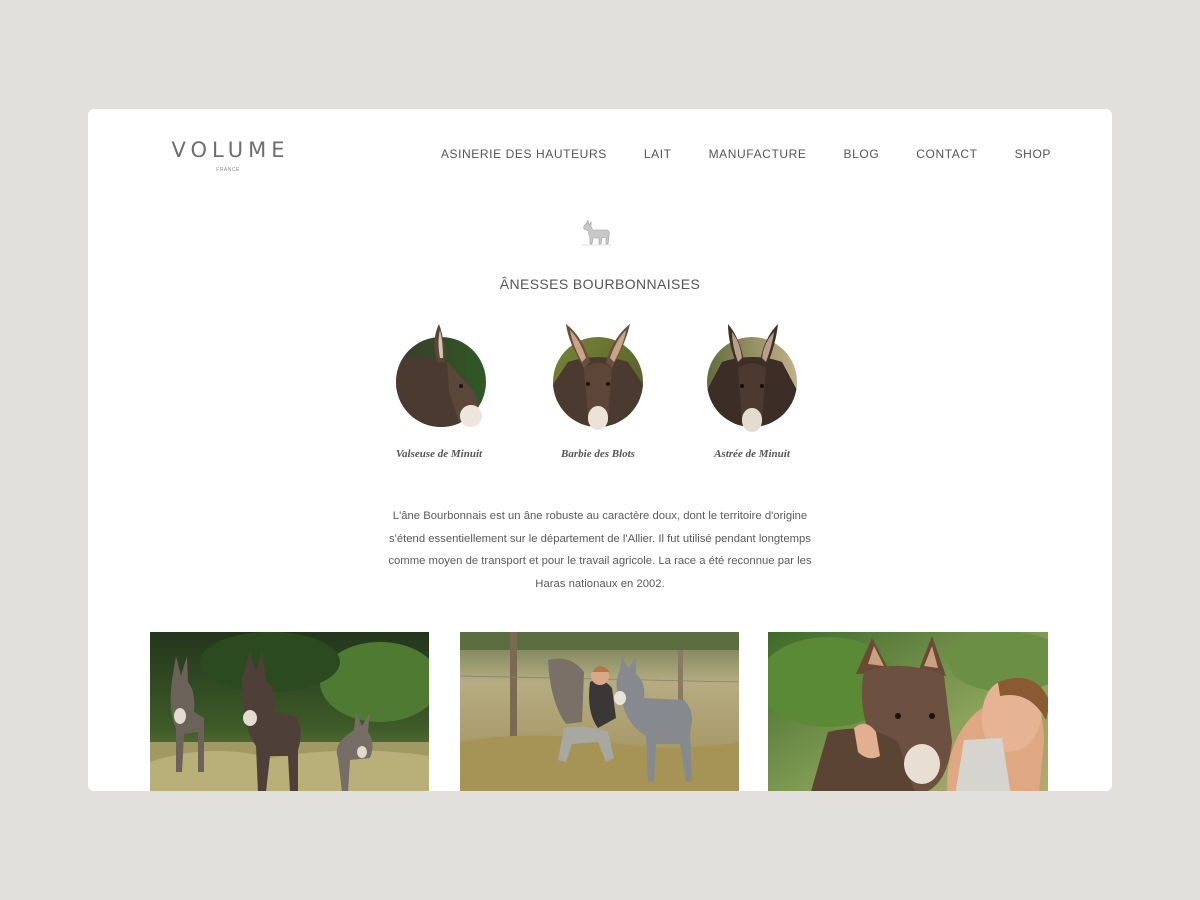 This screenshot has width=1200, height=900. What do you see at coordinates (658, 154) in the screenshot?
I see `nav-item-lait: LAIT` at bounding box center [658, 154].